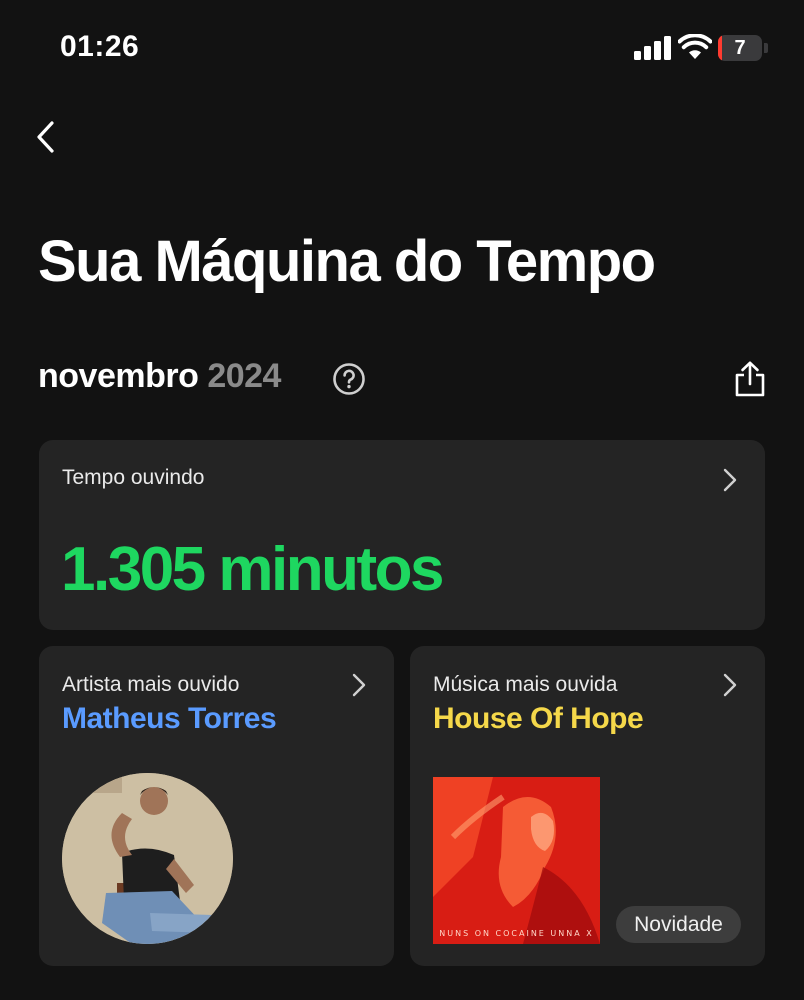 The width and height of the screenshot is (804, 1000). Describe the element at coordinates (402, 48) in the screenshot. I see `status-bar: 01:26 7` at that location.